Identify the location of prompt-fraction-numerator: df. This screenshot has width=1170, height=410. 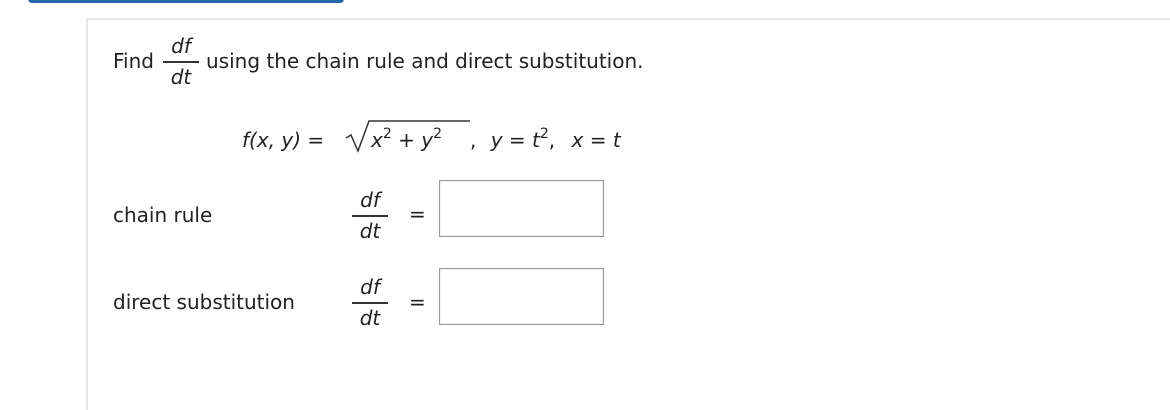
(181, 46).